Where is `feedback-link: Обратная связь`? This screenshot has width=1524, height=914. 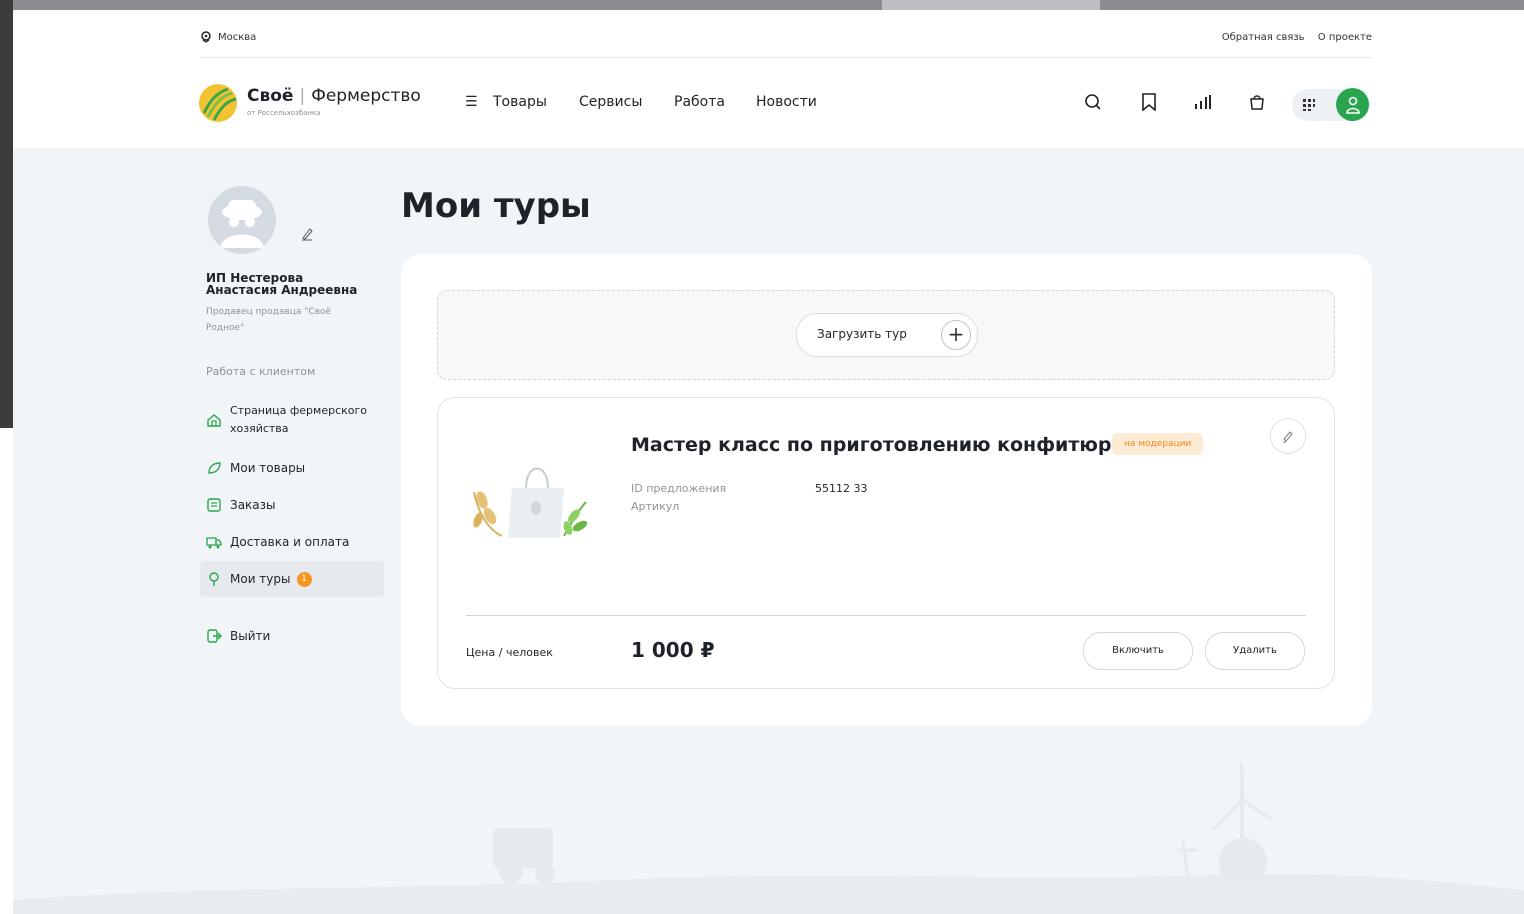
feedback-link: Обратная связь is located at coordinates (1263, 37).